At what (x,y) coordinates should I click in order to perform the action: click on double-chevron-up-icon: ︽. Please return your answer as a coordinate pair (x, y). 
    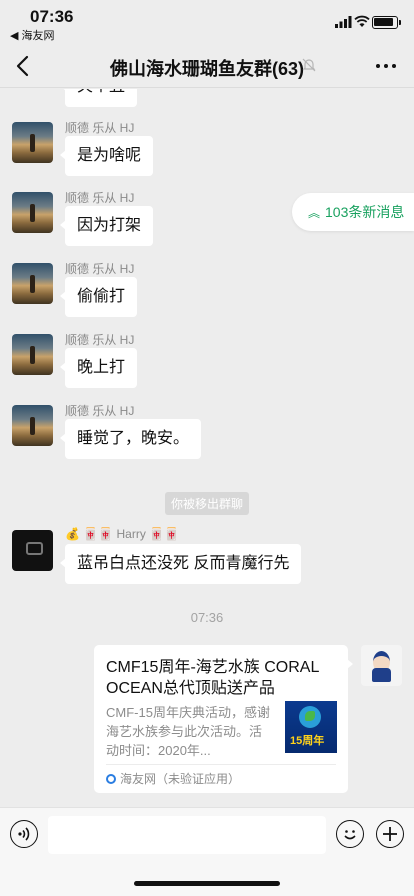
    Looking at the image, I should click on (314, 213).